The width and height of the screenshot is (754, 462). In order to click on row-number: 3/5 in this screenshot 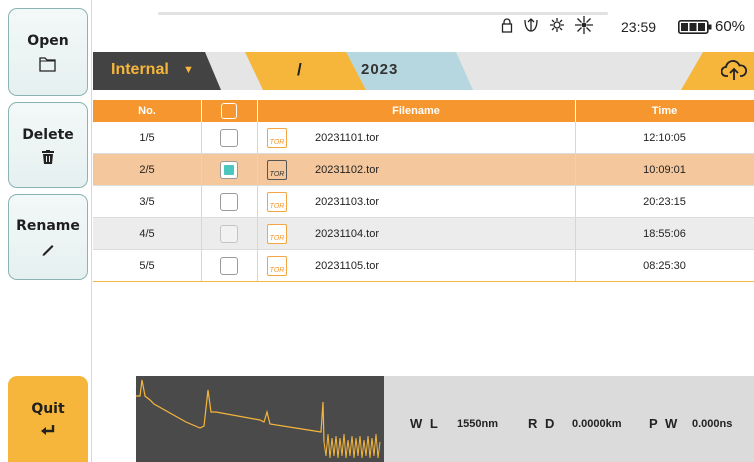, I will do `click(147, 201)`.